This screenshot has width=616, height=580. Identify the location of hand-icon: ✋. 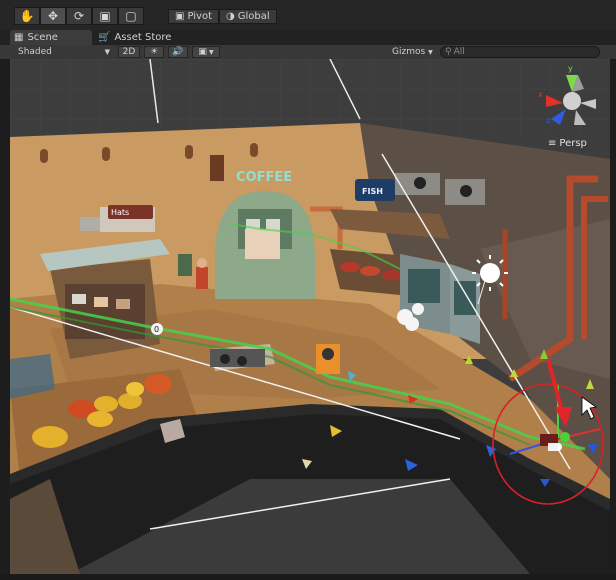
(27, 16).